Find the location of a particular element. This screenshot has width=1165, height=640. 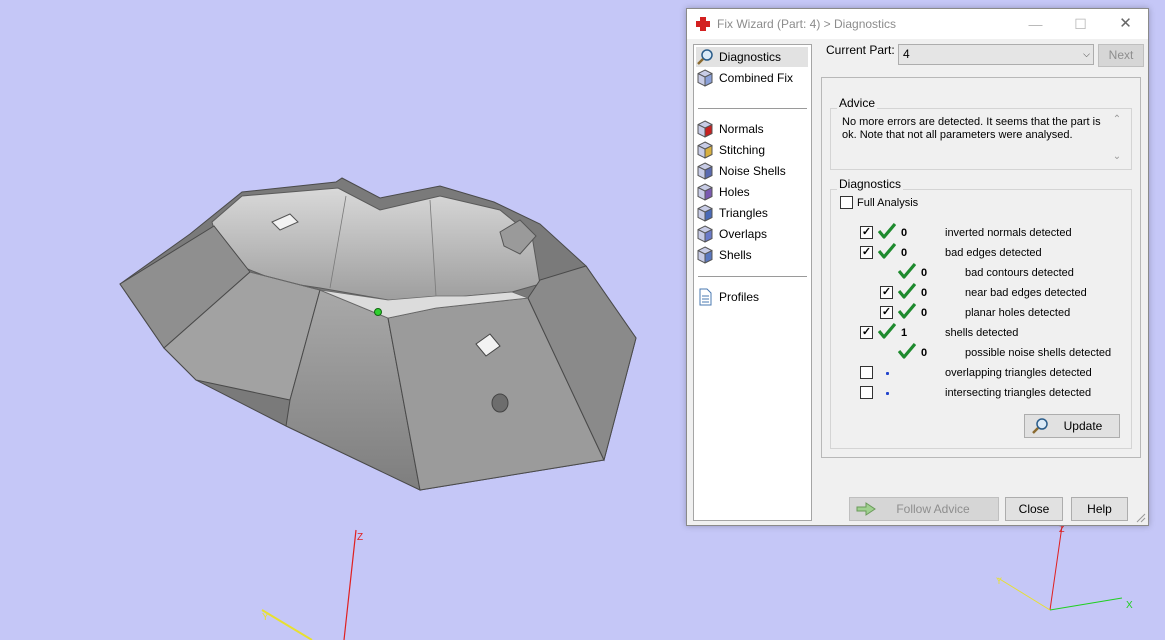

close-window-button: ✕ is located at coordinates (1125, 24).